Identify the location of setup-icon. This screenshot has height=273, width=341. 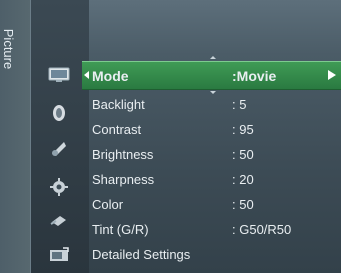
(59, 187).